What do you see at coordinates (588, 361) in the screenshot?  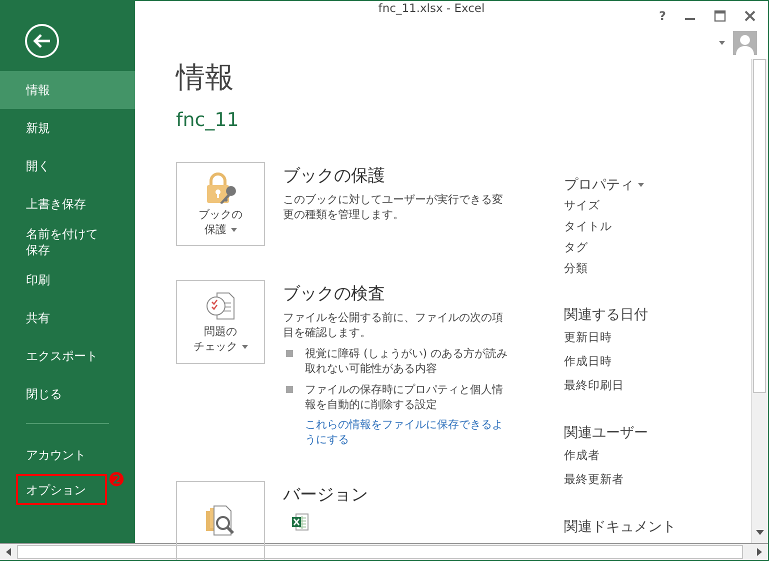 I see `property-label: 作成日時` at bounding box center [588, 361].